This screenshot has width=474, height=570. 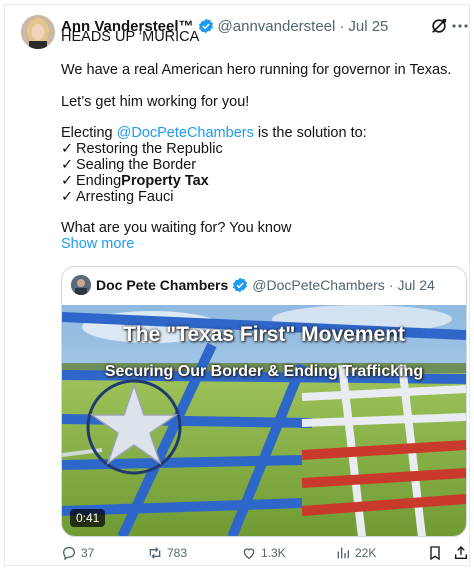 I want to click on video-title: The "Texas First" Movement, so click(x=264, y=334).